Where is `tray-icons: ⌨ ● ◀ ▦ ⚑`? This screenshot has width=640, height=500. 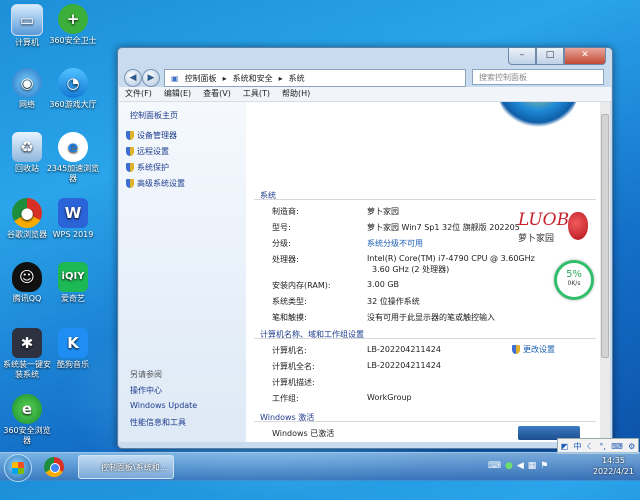 tray-icons: ⌨ ● ◀ ▦ ⚑ is located at coordinates (518, 466).